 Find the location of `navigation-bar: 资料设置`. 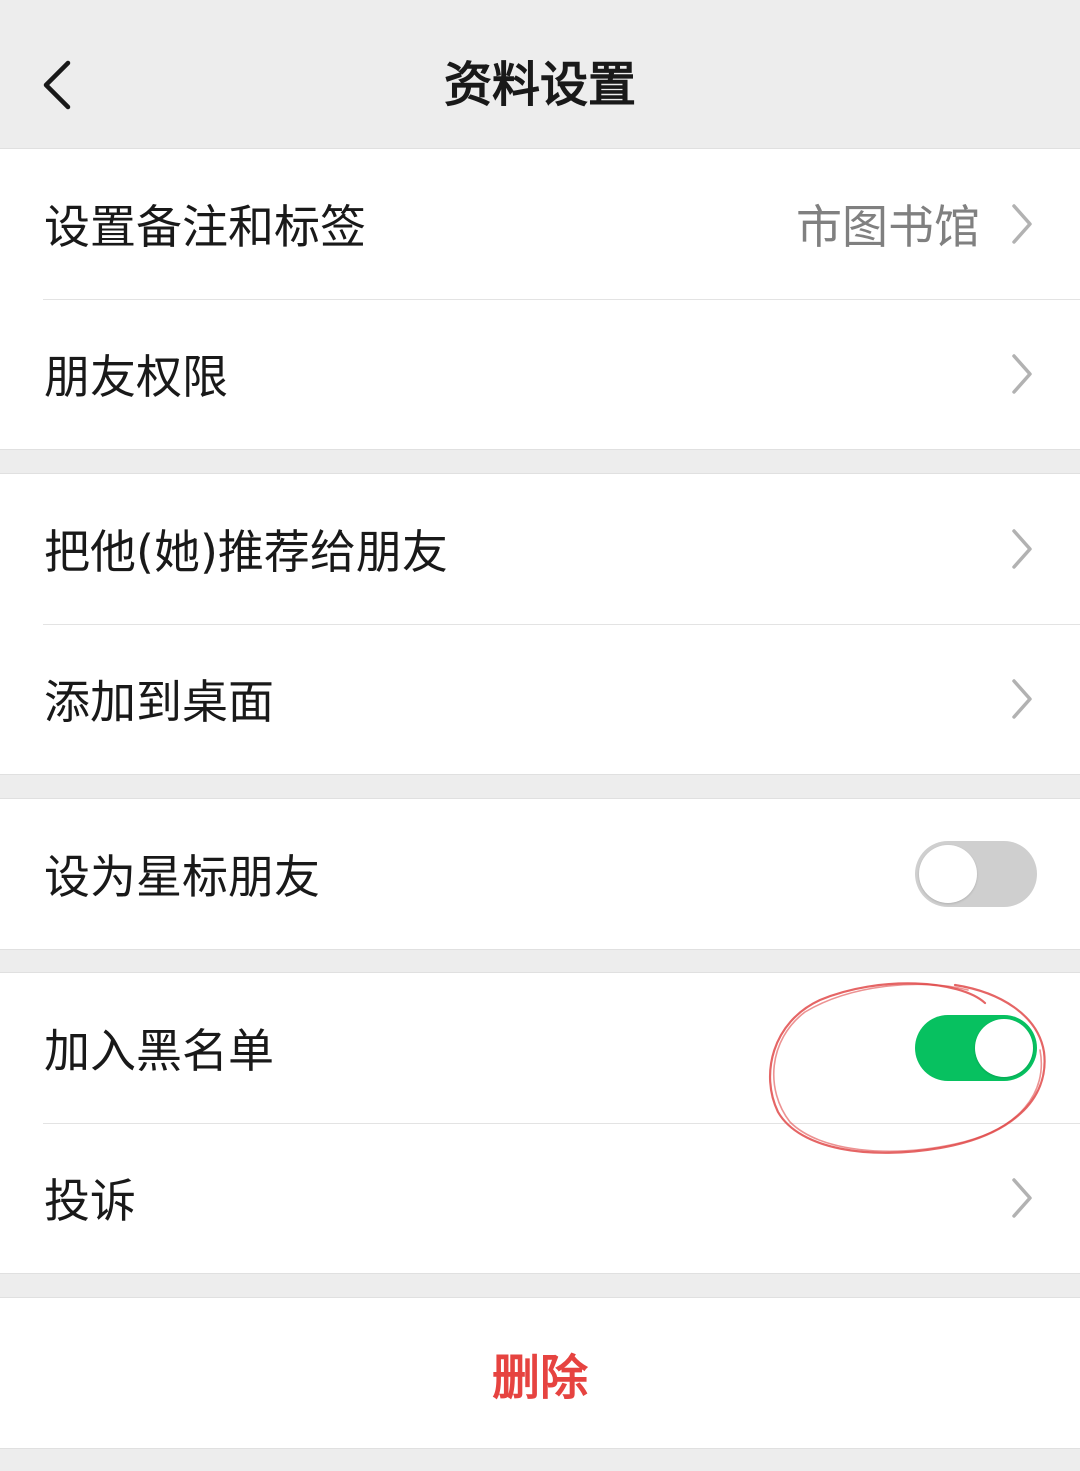

navigation-bar: 资料设置 is located at coordinates (540, 74).